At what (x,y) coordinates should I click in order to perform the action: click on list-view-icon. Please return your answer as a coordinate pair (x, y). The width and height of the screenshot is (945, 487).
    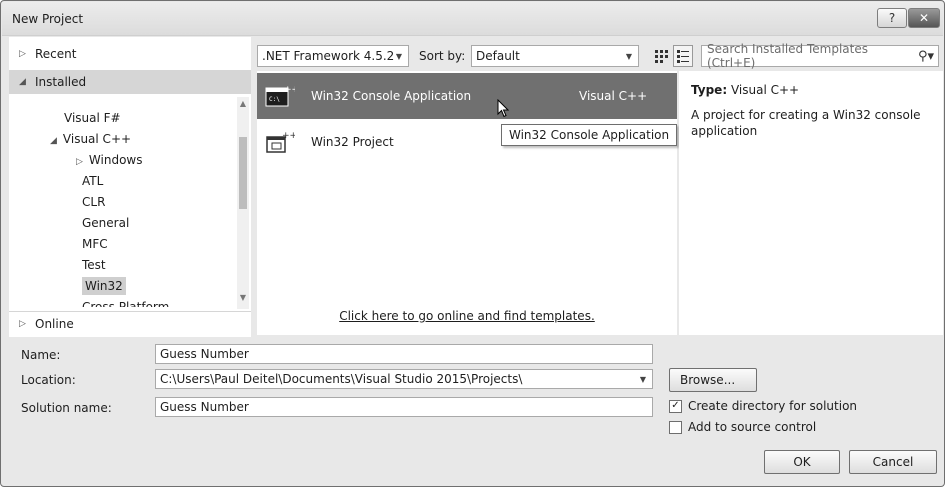
    Looking at the image, I should click on (683, 56).